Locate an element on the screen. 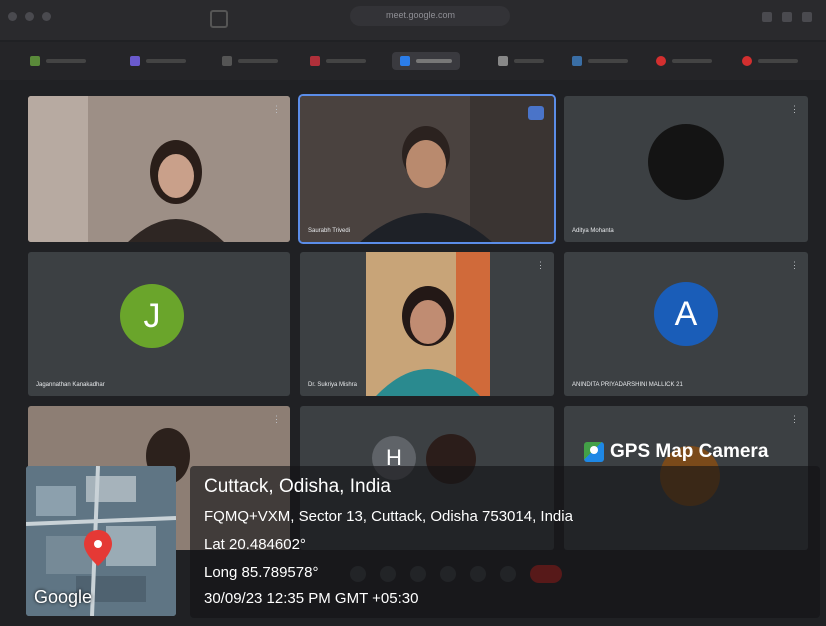 The height and width of the screenshot is (626, 826). participant-tile: A ⋮ ANINDITA PRIYADARSHINI MALLICK 21 is located at coordinates (686, 324).